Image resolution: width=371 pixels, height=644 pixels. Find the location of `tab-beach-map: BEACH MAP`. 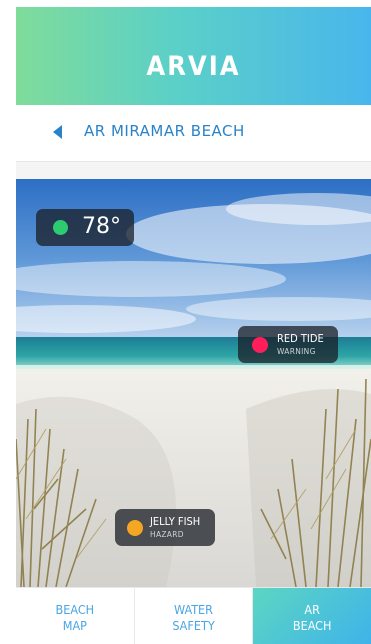

tab-beach-map: BEACH MAP is located at coordinates (75, 616).